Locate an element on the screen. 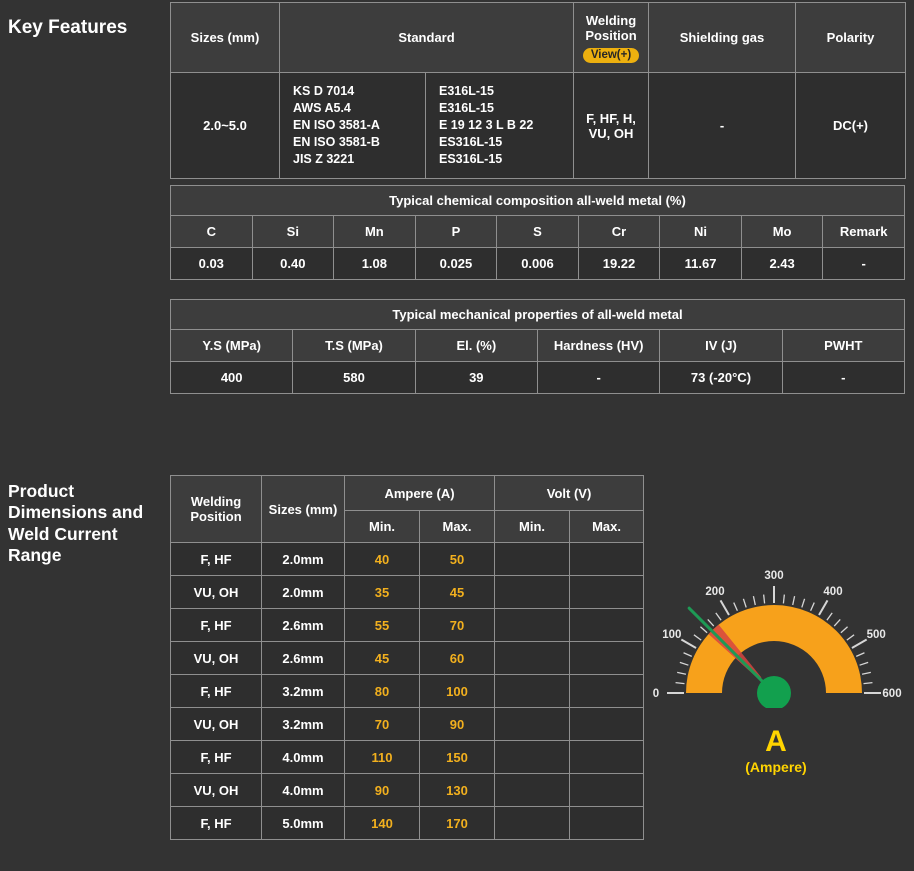 This screenshot has height=871, width=914. ampere-min-cell: 40 is located at coordinates (382, 559).